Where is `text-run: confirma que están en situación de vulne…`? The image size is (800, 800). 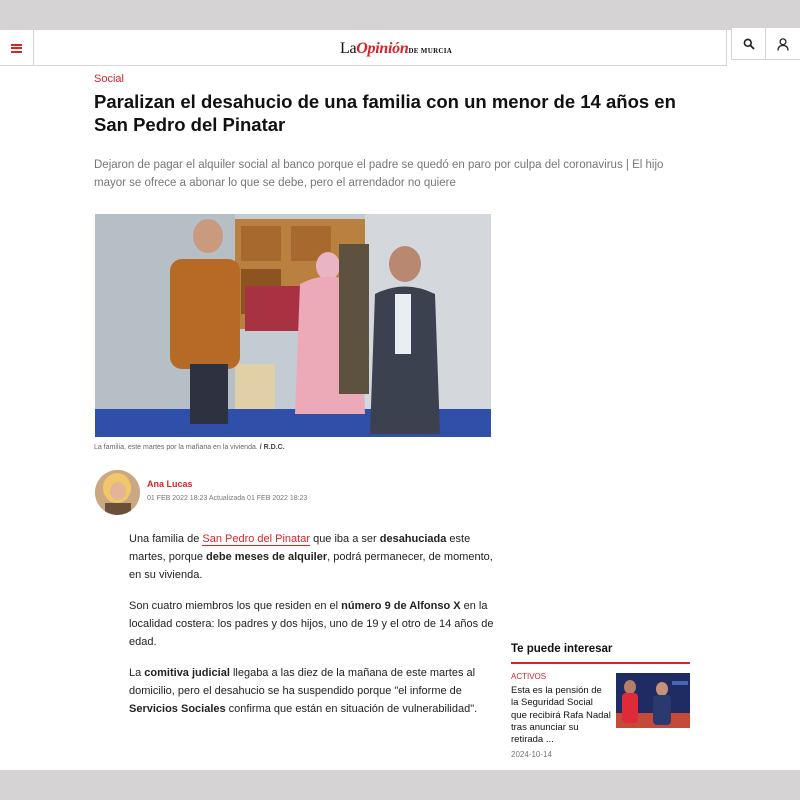
text-run: confirma que están en situación de vulne… is located at coordinates (351, 709).